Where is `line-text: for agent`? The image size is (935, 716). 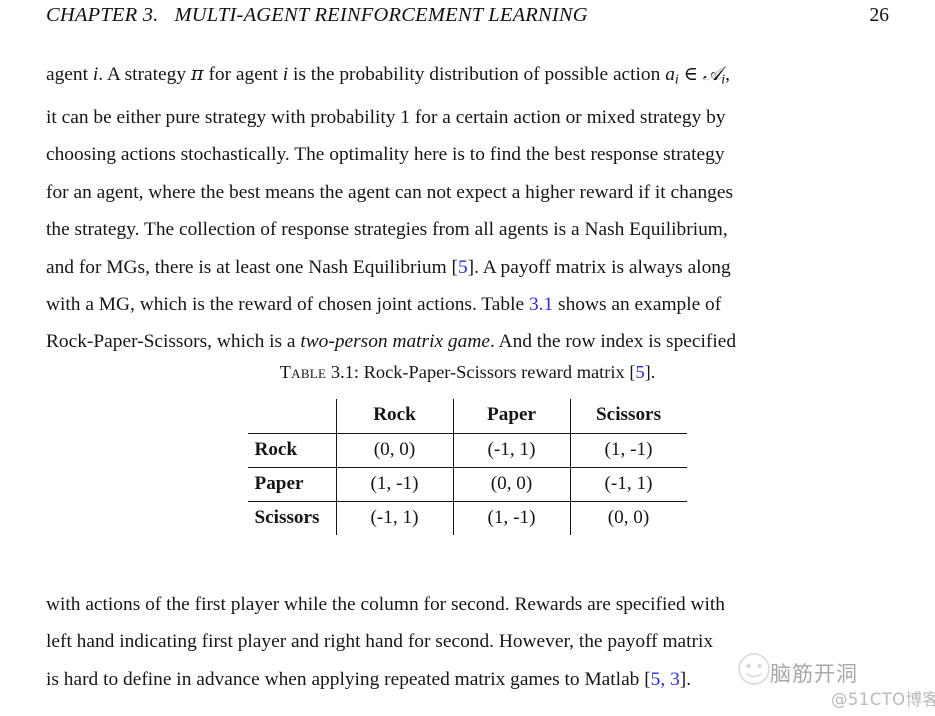
line-text: for agent is located at coordinates (243, 74).